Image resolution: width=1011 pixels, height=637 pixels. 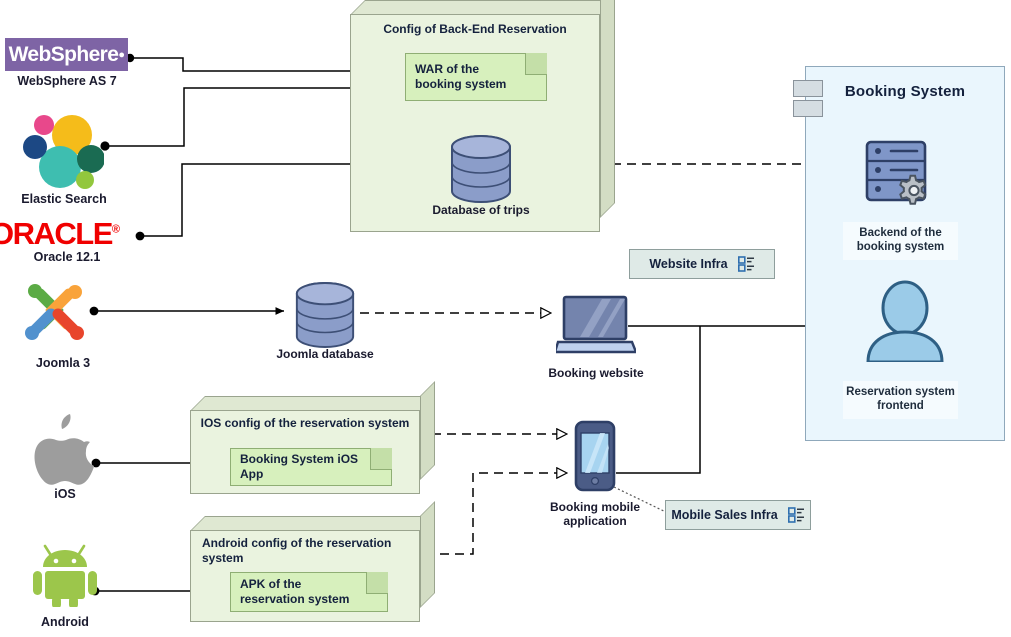 What do you see at coordinates (297, 550) in the screenshot?
I see `package-title-android-config: Android config of the reservation system` at bounding box center [297, 550].